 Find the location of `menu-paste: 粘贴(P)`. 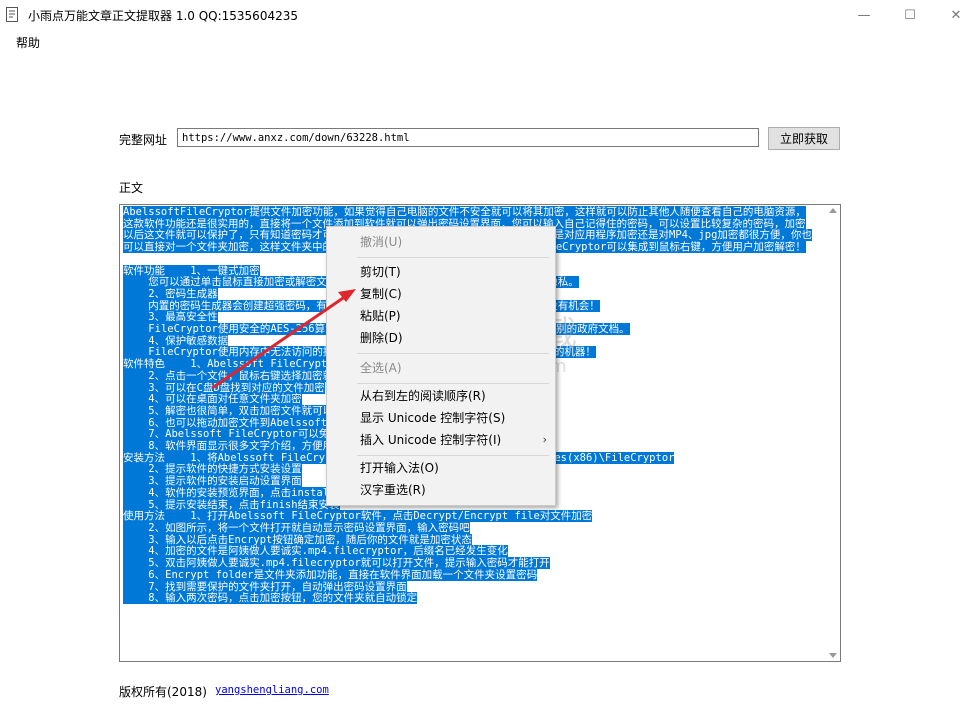

menu-paste: 粘贴(P) is located at coordinates (441, 316).